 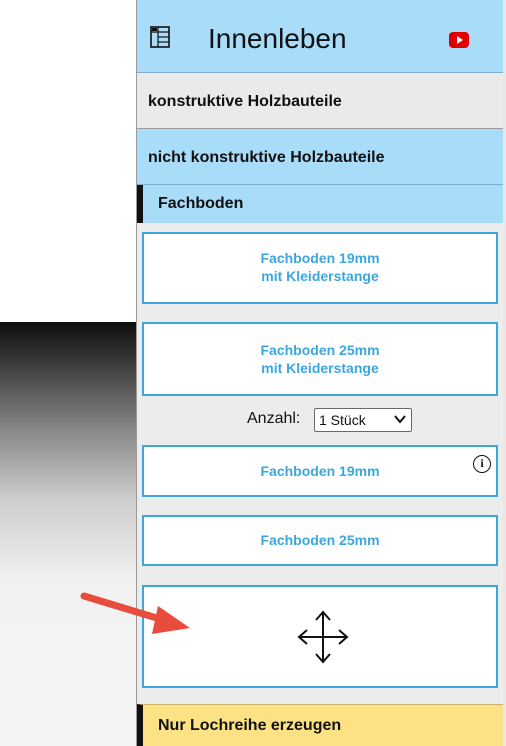 What do you see at coordinates (160, 37) in the screenshot?
I see `grid-table-icon` at bounding box center [160, 37].